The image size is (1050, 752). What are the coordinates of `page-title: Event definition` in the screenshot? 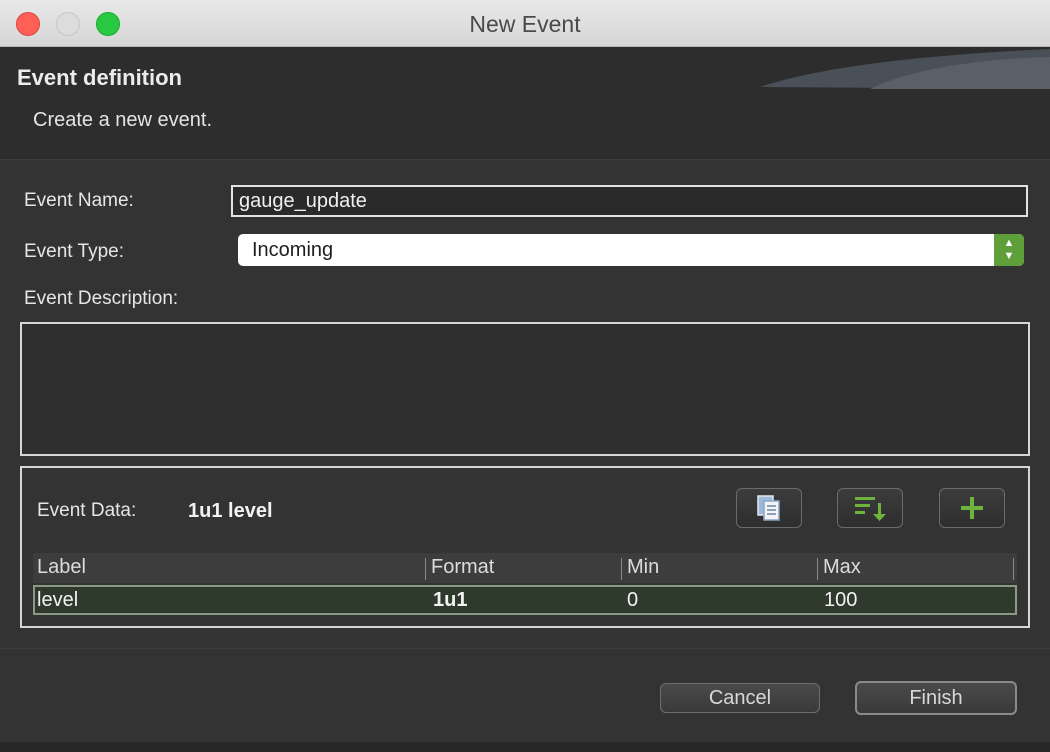 It's located at (99, 77).